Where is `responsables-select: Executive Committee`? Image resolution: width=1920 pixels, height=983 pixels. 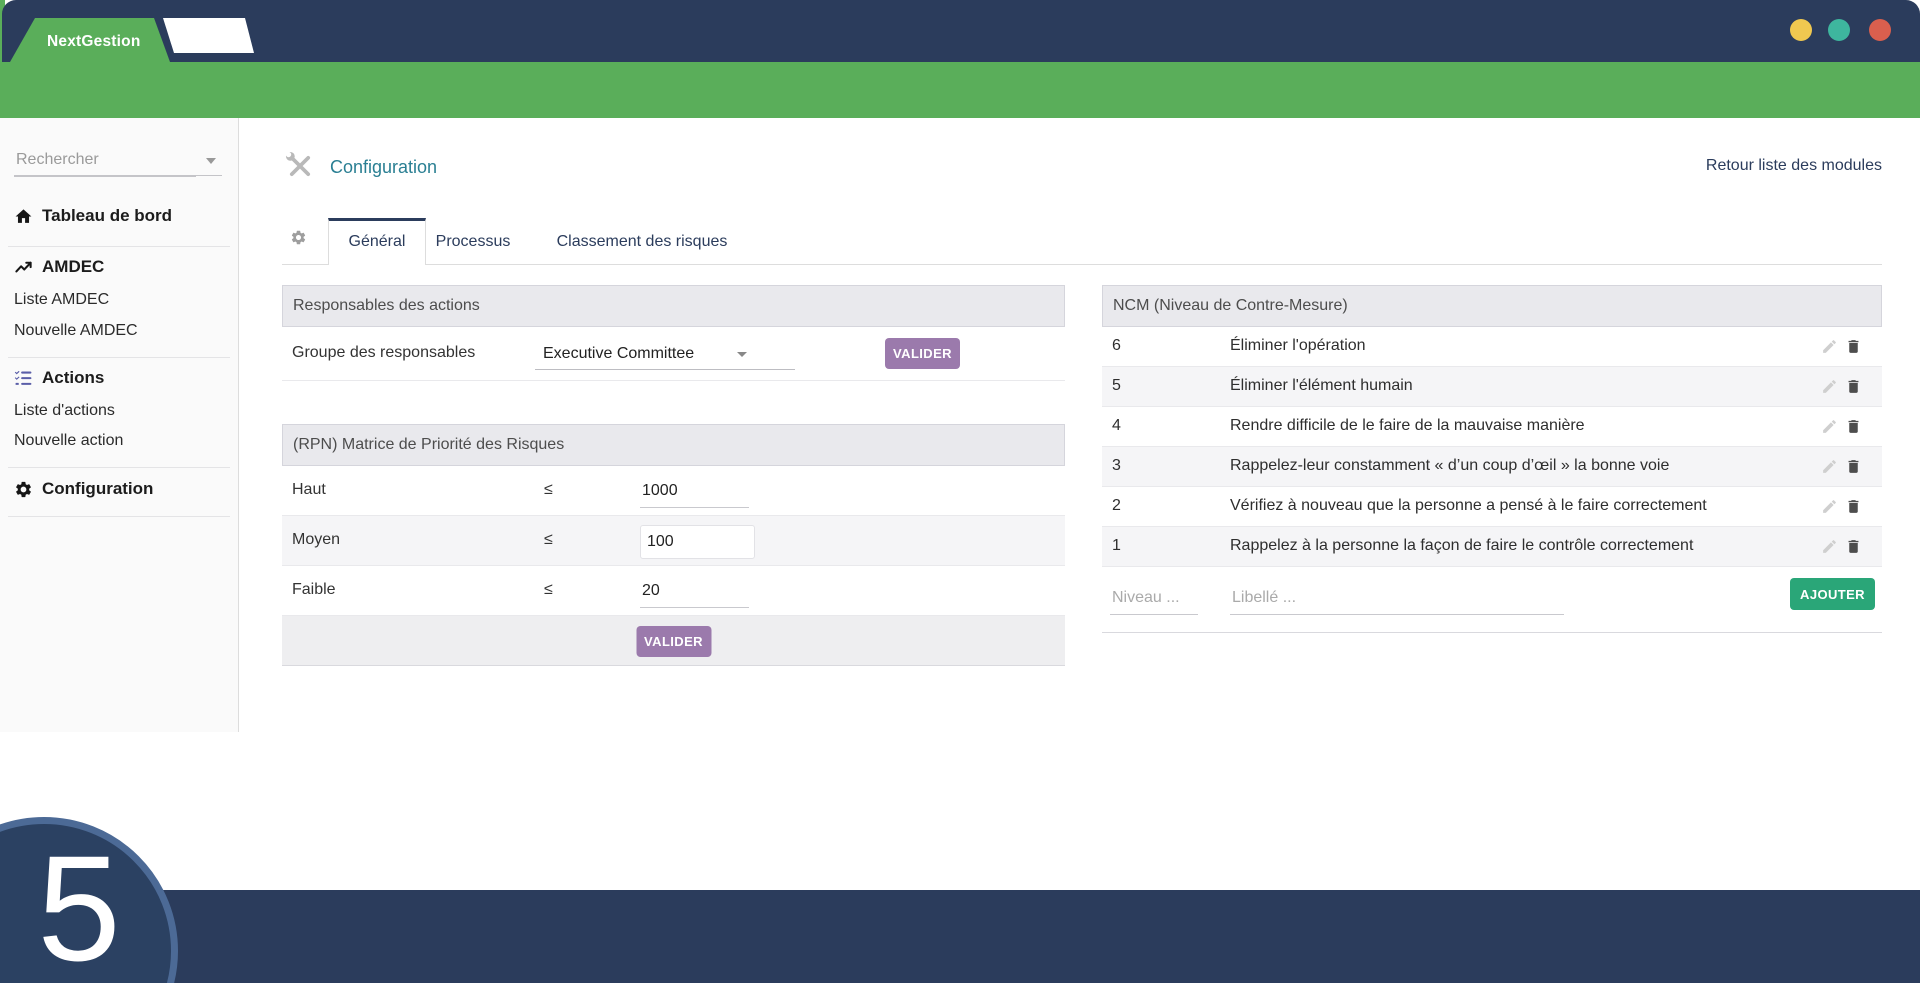
responsables-select: Executive Committee is located at coordinates (665, 354).